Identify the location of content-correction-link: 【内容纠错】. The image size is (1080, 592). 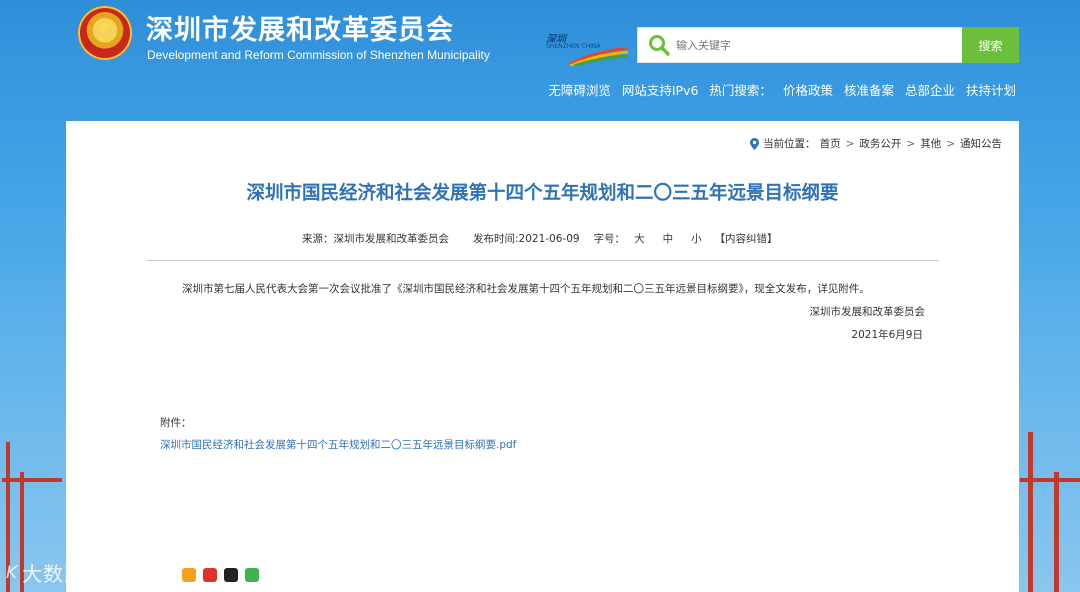
(746, 238).